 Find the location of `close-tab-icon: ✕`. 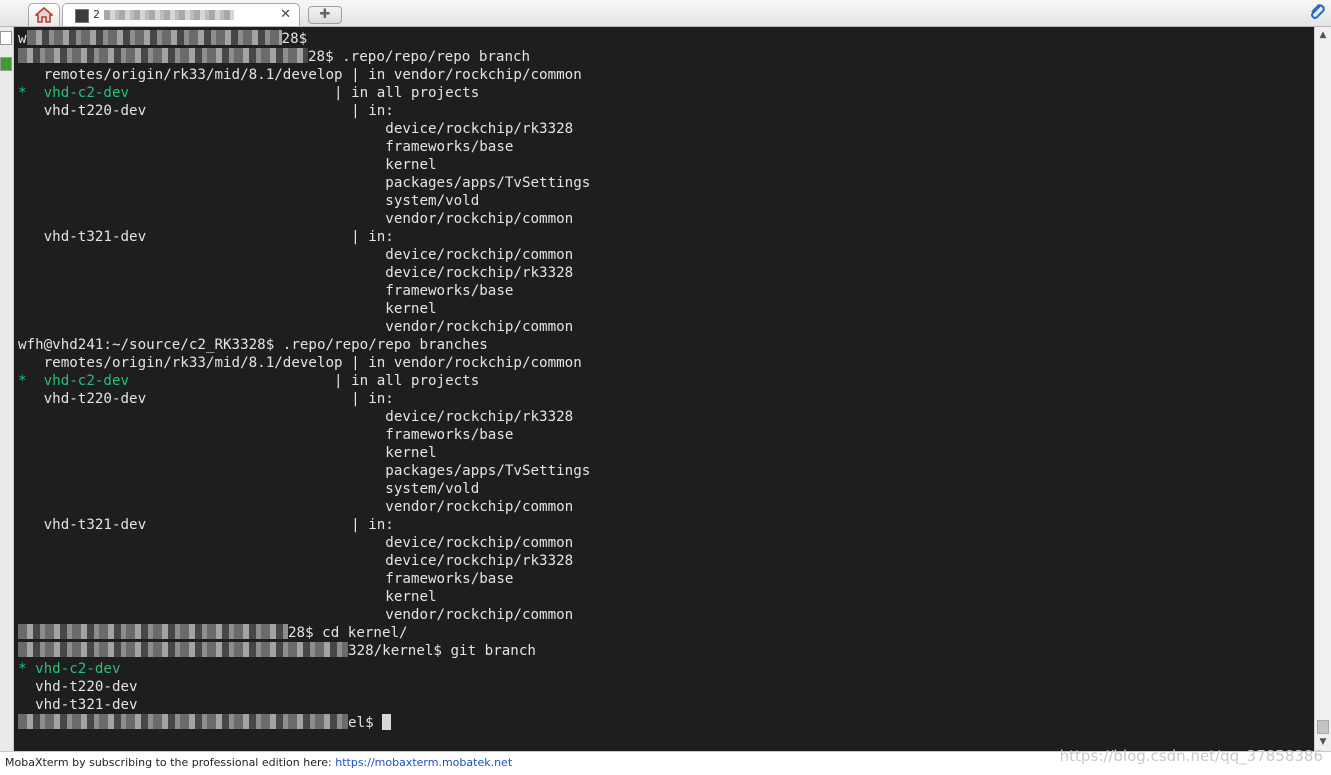

close-tab-icon: ✕ is located at coordinates (285, 14).